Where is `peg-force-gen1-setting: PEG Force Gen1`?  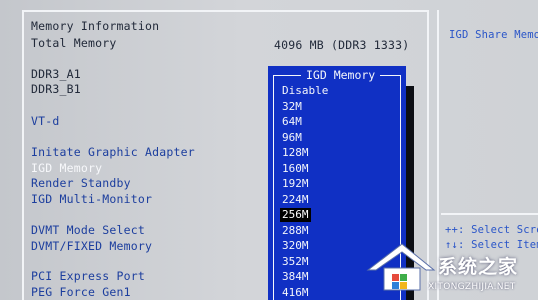
peg-force-gen1-setting: PEG Force Gen1 is located at coordinates (81, 292).